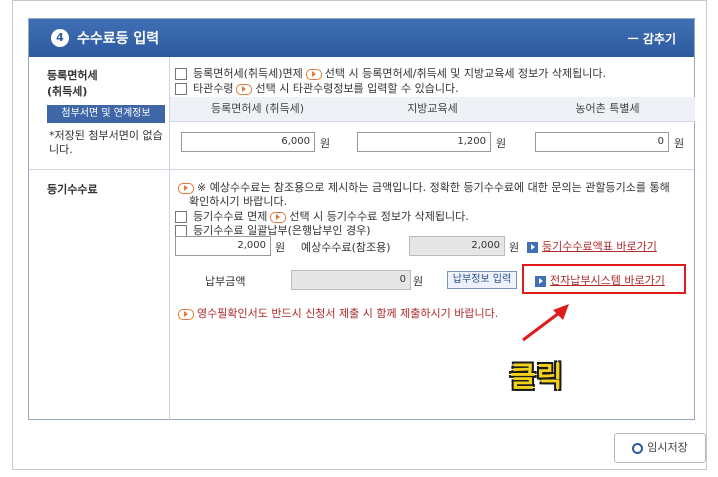  What do you see at coordinates (602, 142) in the screenshot?
I see `rural-tax-input: 0` at bounding box center [602, 142].